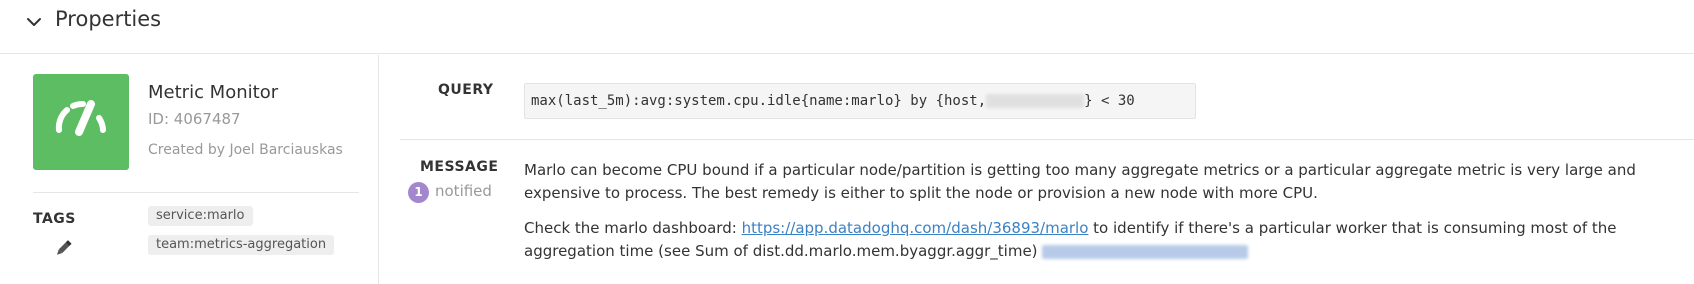 The height and width of the screenshot is (284, 1694). What do you see at coordinates (108, 19) in the screenshot?
I see `section-title: Properties` at bounding box center [108, 19].